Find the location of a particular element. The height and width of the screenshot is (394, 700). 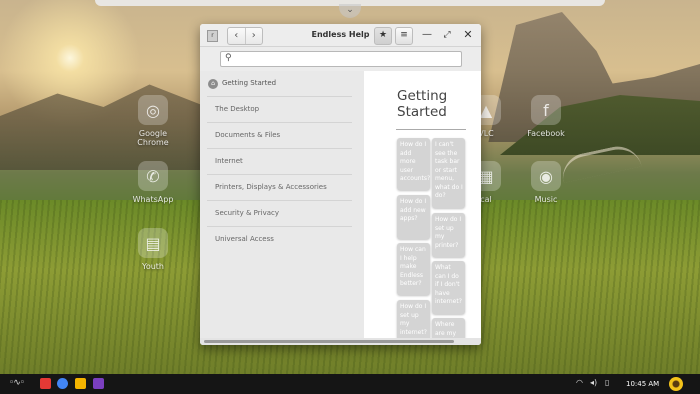

music-icon: ◉ is located at coordinates (546, 176).